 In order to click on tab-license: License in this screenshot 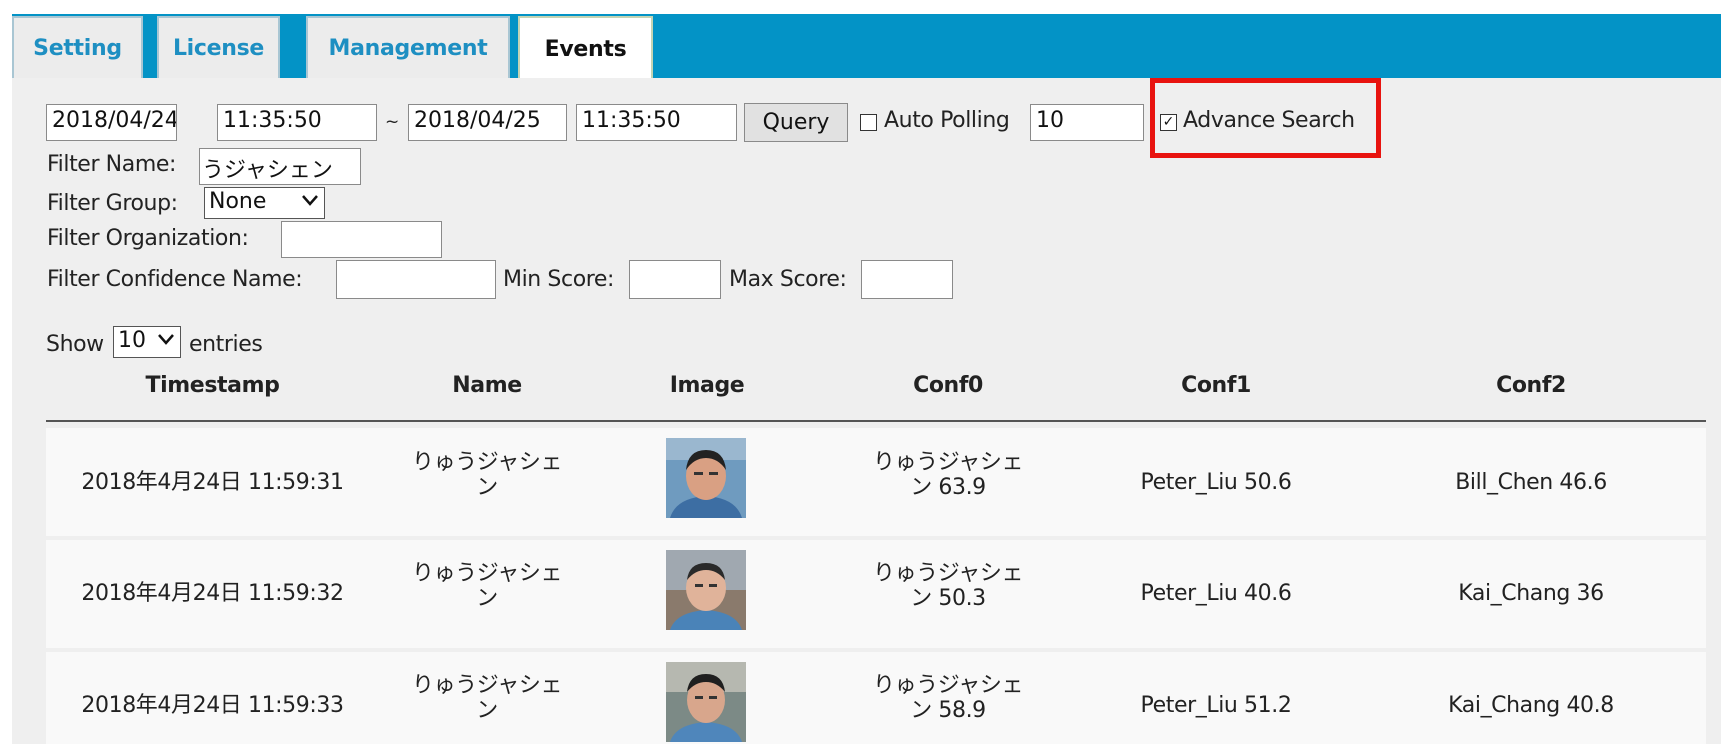, I will do `click(218, 47)`.